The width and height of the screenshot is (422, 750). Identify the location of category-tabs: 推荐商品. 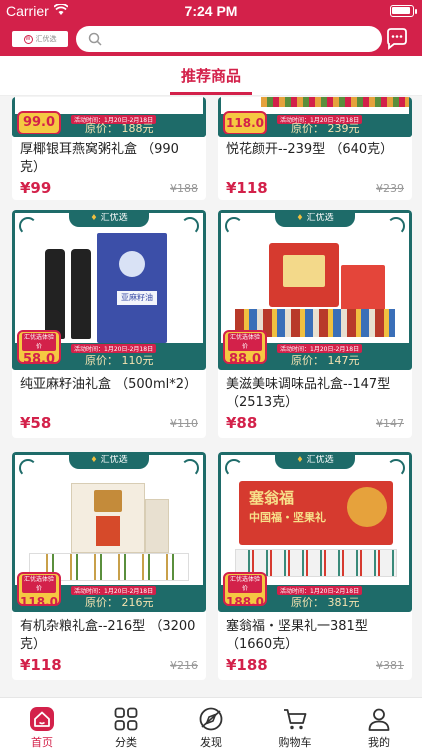
(211, 76).